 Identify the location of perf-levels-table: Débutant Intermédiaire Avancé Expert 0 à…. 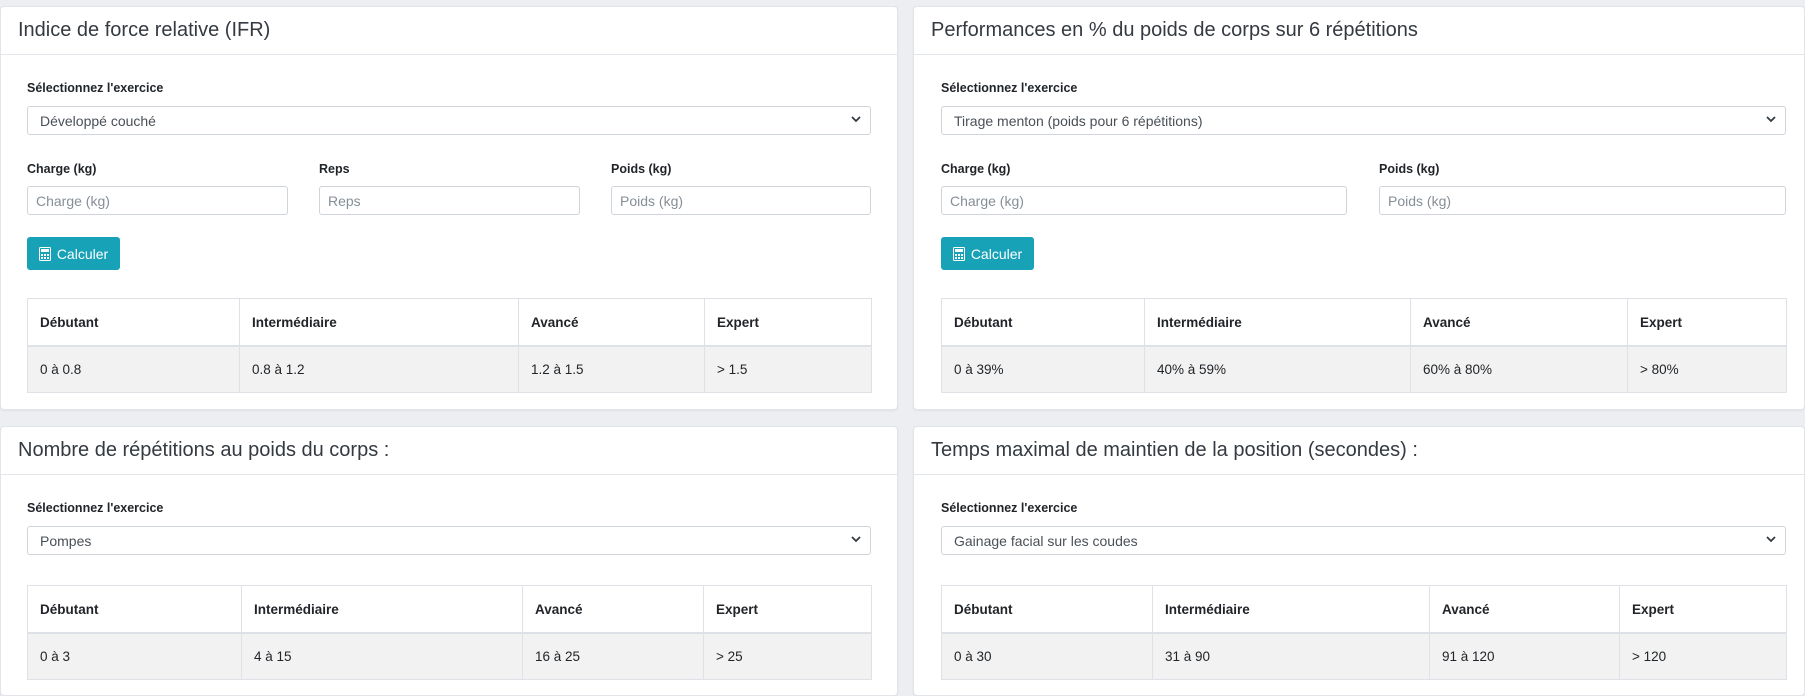
(1364, 345).